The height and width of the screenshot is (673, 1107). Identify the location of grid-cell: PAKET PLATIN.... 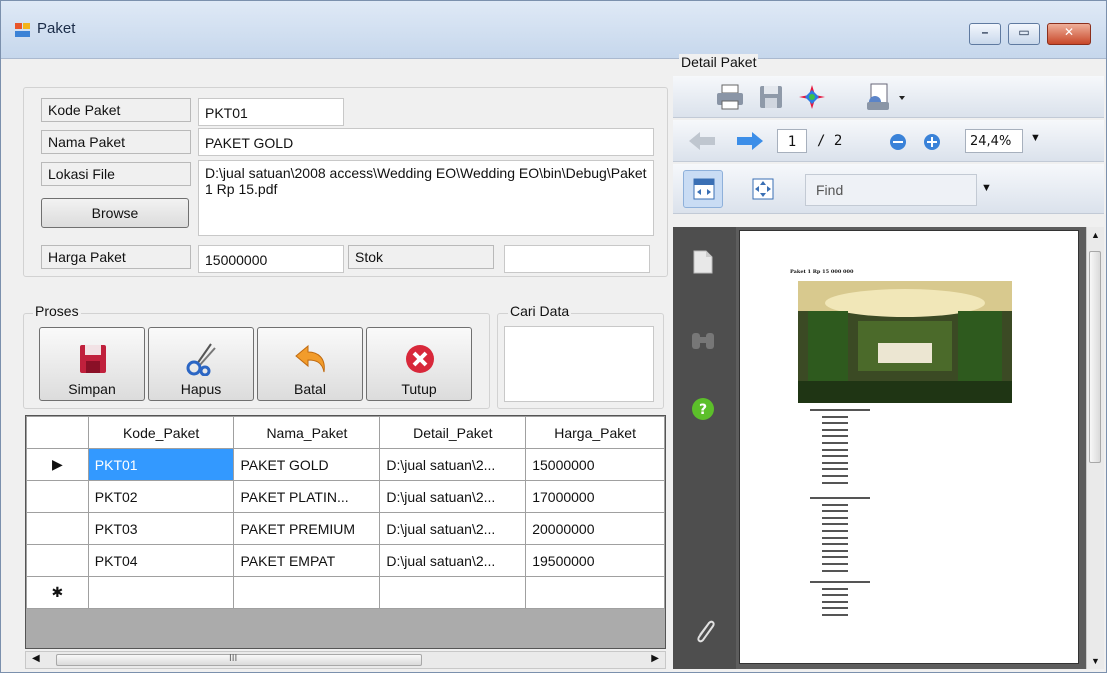
(307, 496).